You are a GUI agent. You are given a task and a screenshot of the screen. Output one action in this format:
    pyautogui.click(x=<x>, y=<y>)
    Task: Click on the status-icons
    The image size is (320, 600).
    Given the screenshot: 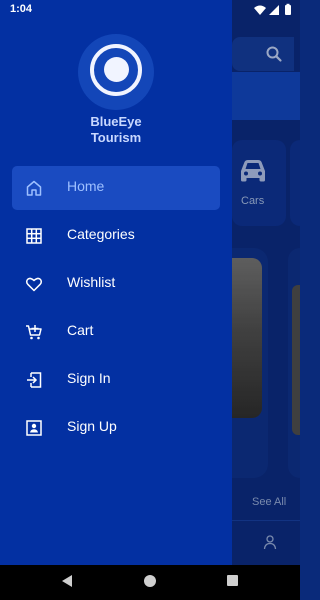 What is the action you would take?
    pyautogui.click(x=272, y=9)
    